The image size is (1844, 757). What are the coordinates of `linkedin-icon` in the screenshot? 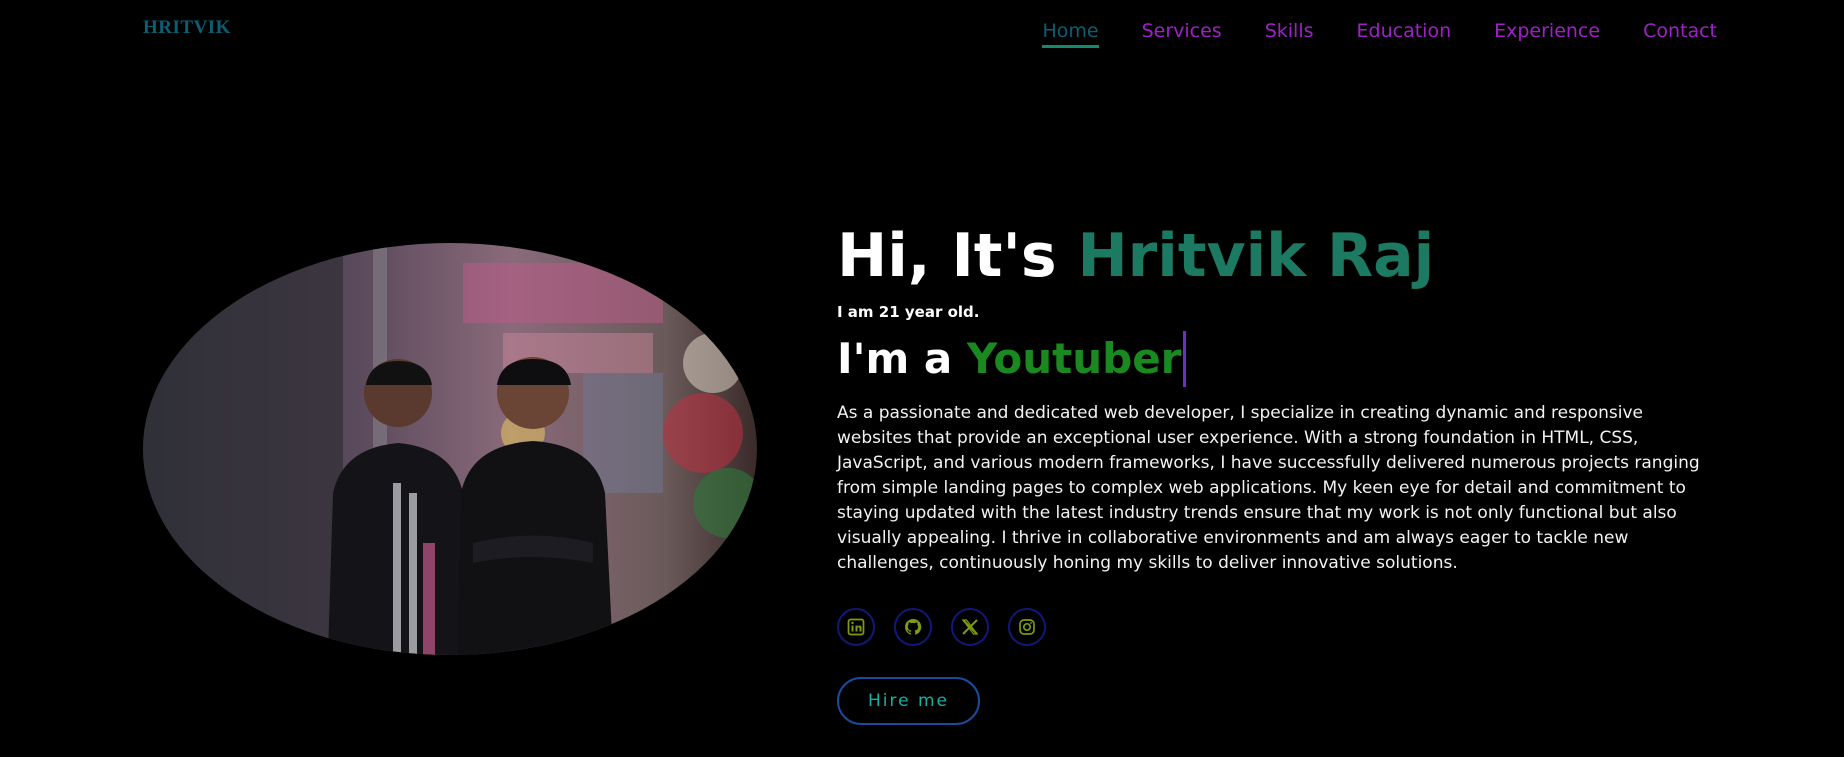 It's located at (856, 627).